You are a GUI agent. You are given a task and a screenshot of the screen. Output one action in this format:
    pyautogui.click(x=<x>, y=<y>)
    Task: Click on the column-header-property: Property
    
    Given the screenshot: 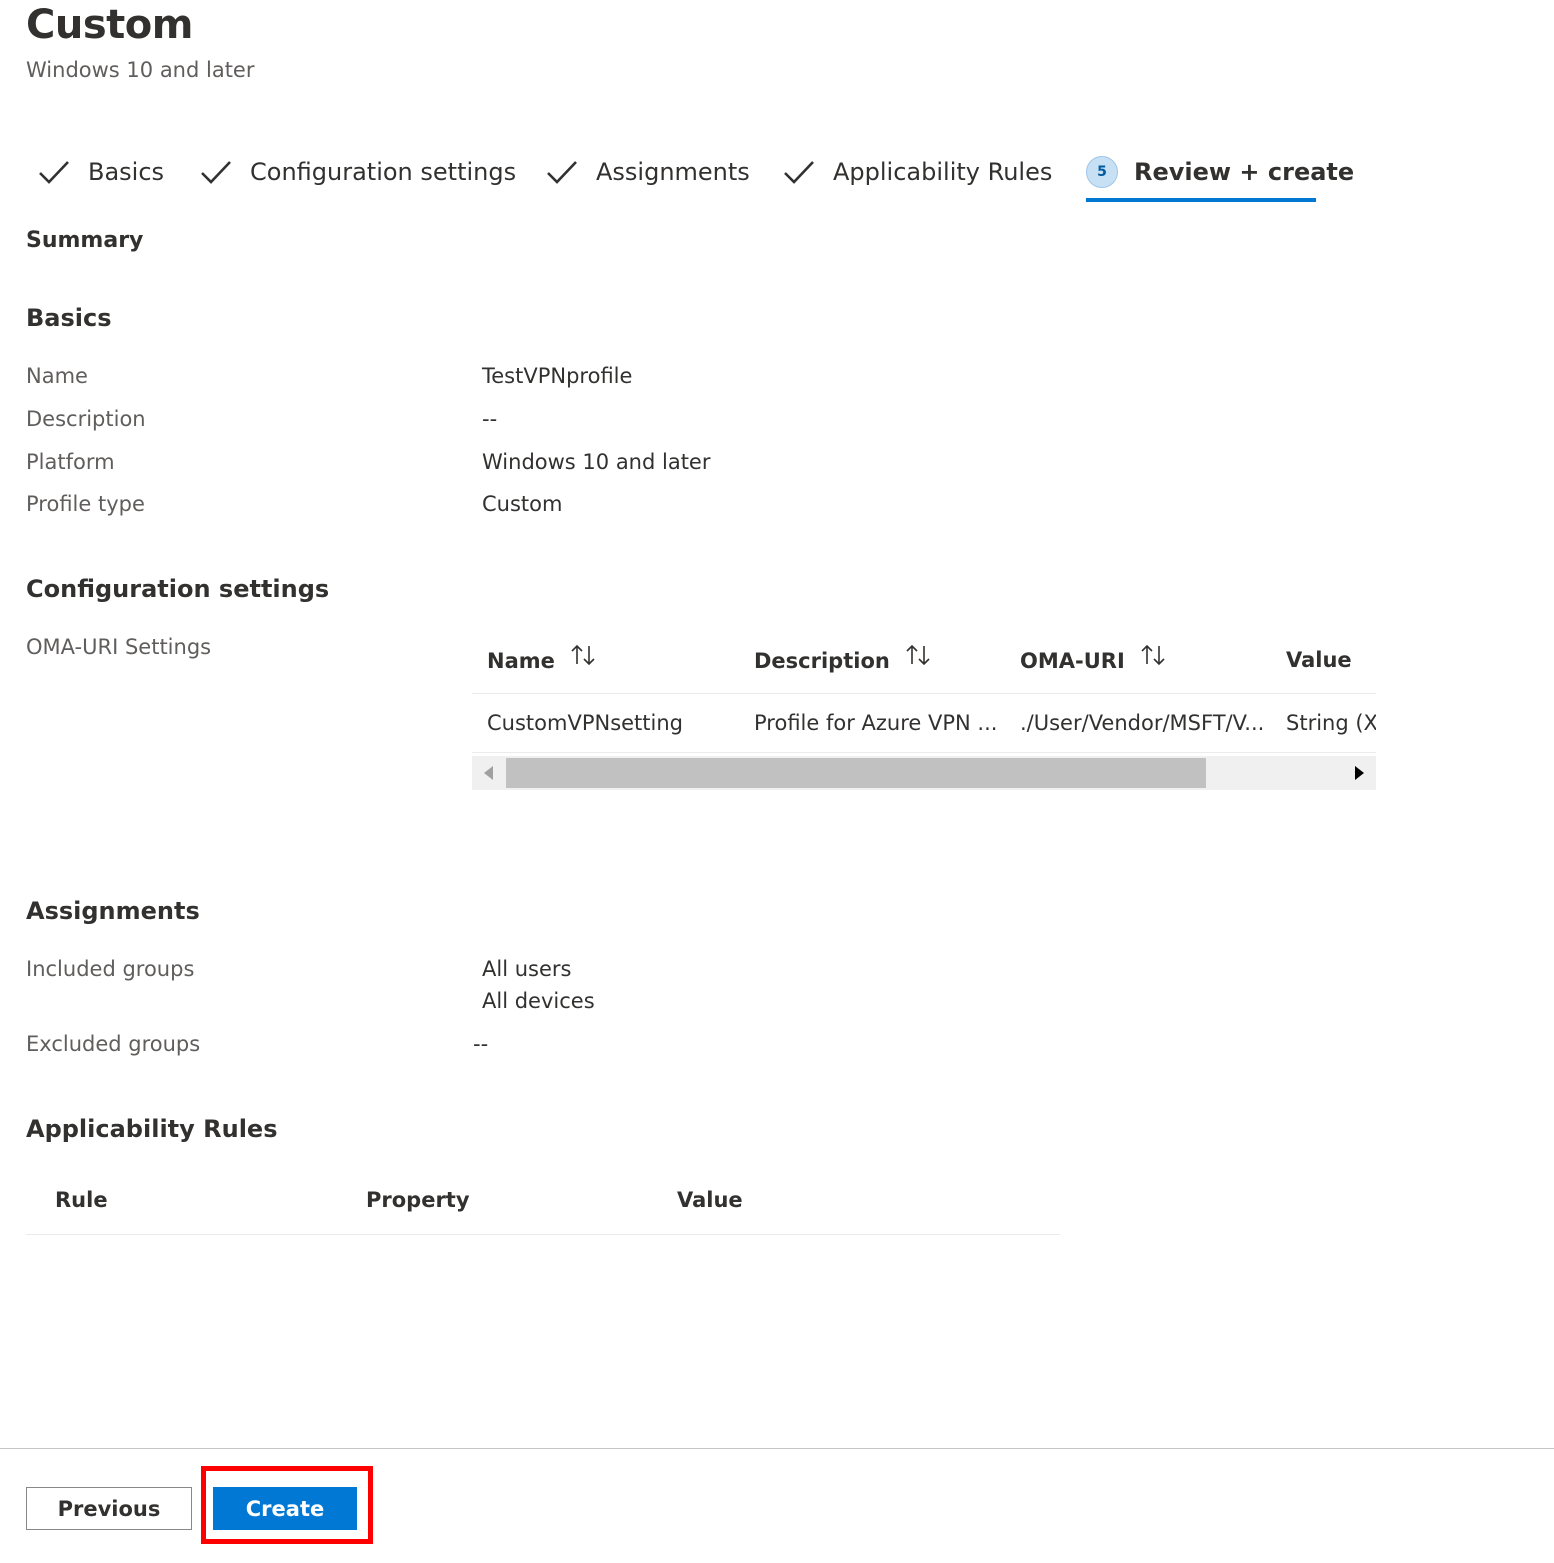 What is the action you would take?
    pyautogui.click(x=418, y=1200)
    